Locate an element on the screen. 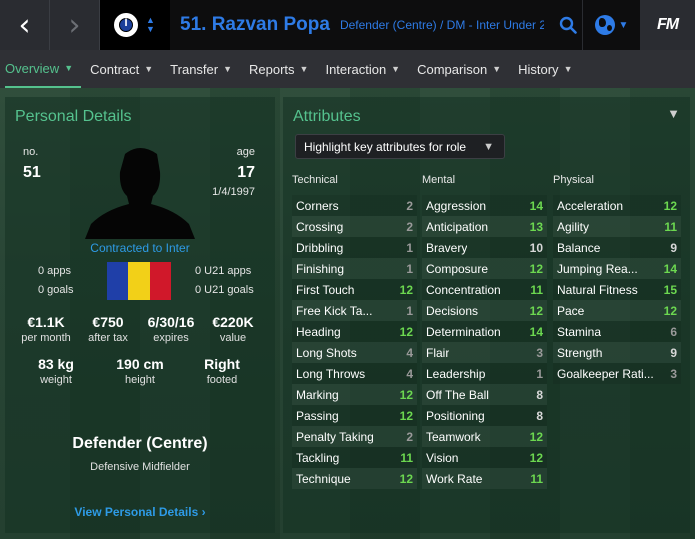 The image size is (695, 539). u21-goals: 0 U21 goals is located at coordinates (224, 290).